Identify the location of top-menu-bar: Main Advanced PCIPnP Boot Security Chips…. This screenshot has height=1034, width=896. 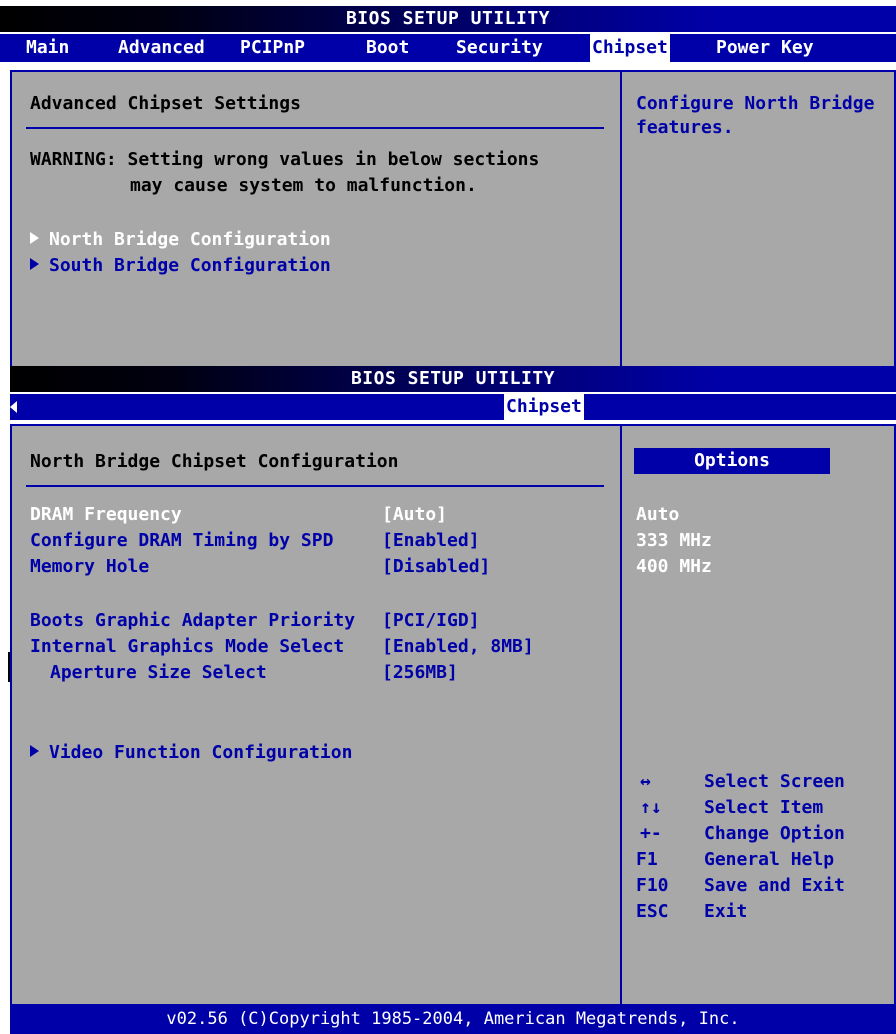
(448, 48).